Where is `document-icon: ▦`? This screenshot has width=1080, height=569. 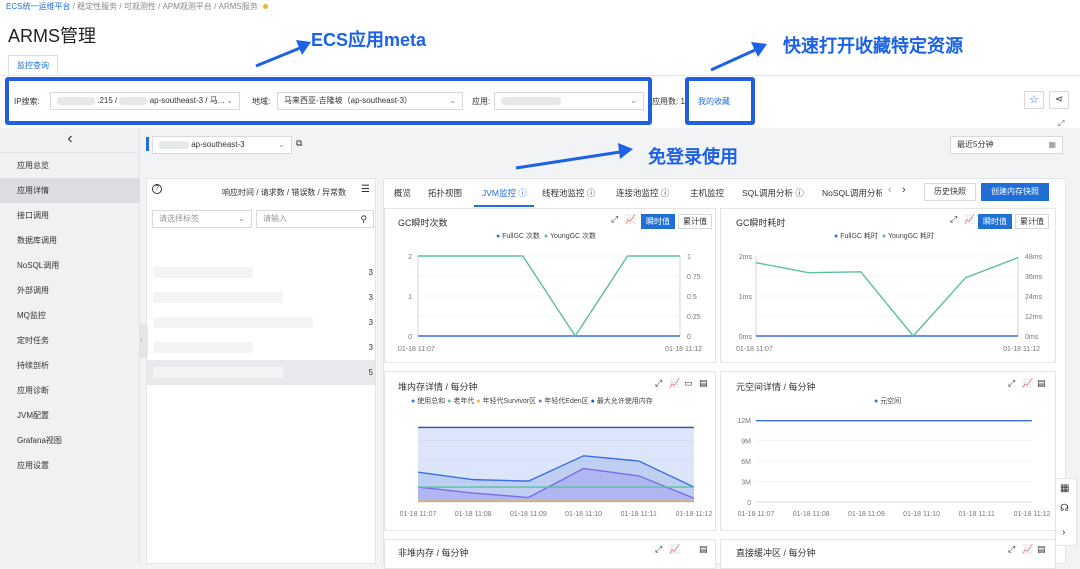
document-icon: ▦ is located at coordinates (1064, 488).